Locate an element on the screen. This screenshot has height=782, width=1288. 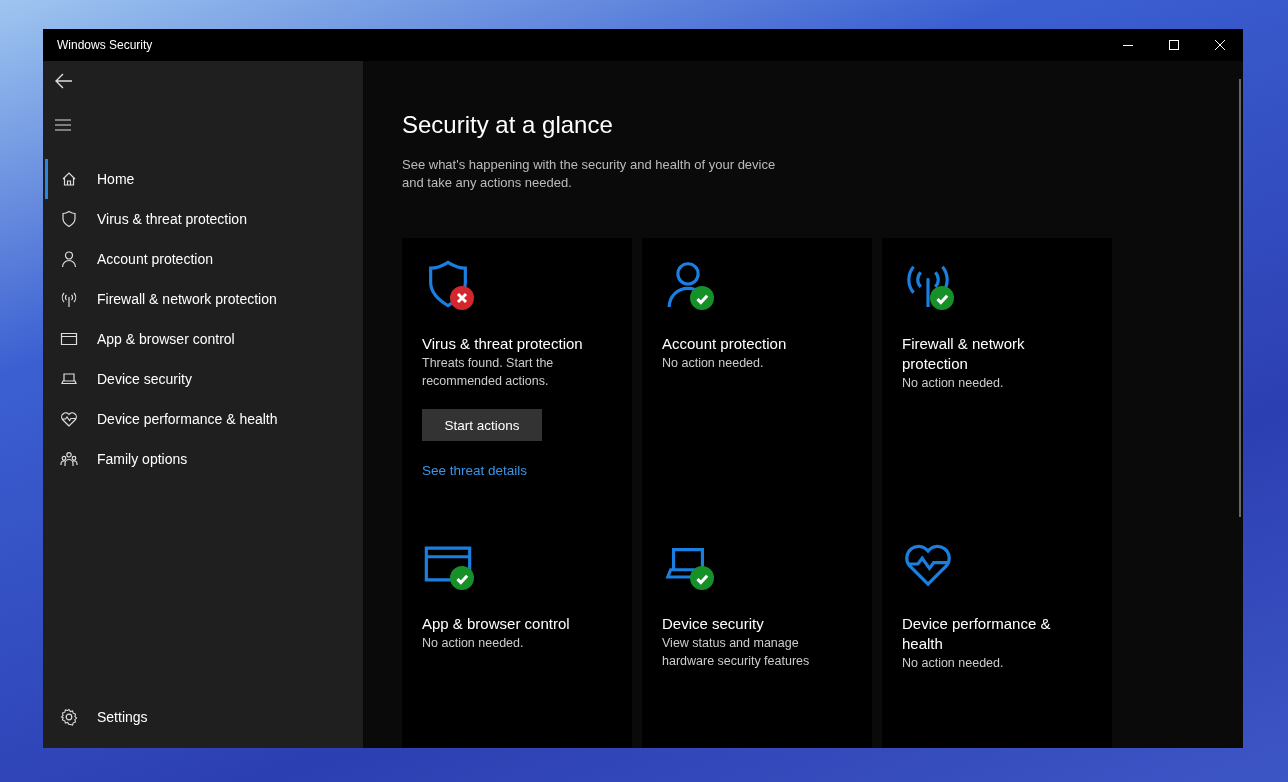
sidebar-item: Virus & threat protection is located at coordinates (204, 219).